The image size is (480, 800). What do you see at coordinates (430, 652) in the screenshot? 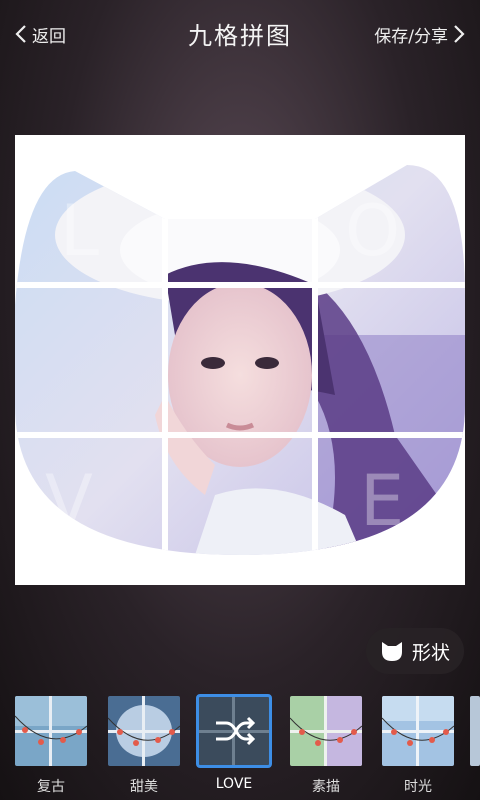
I see `shape-button-label: 形状` at bounding box center [430, 652].